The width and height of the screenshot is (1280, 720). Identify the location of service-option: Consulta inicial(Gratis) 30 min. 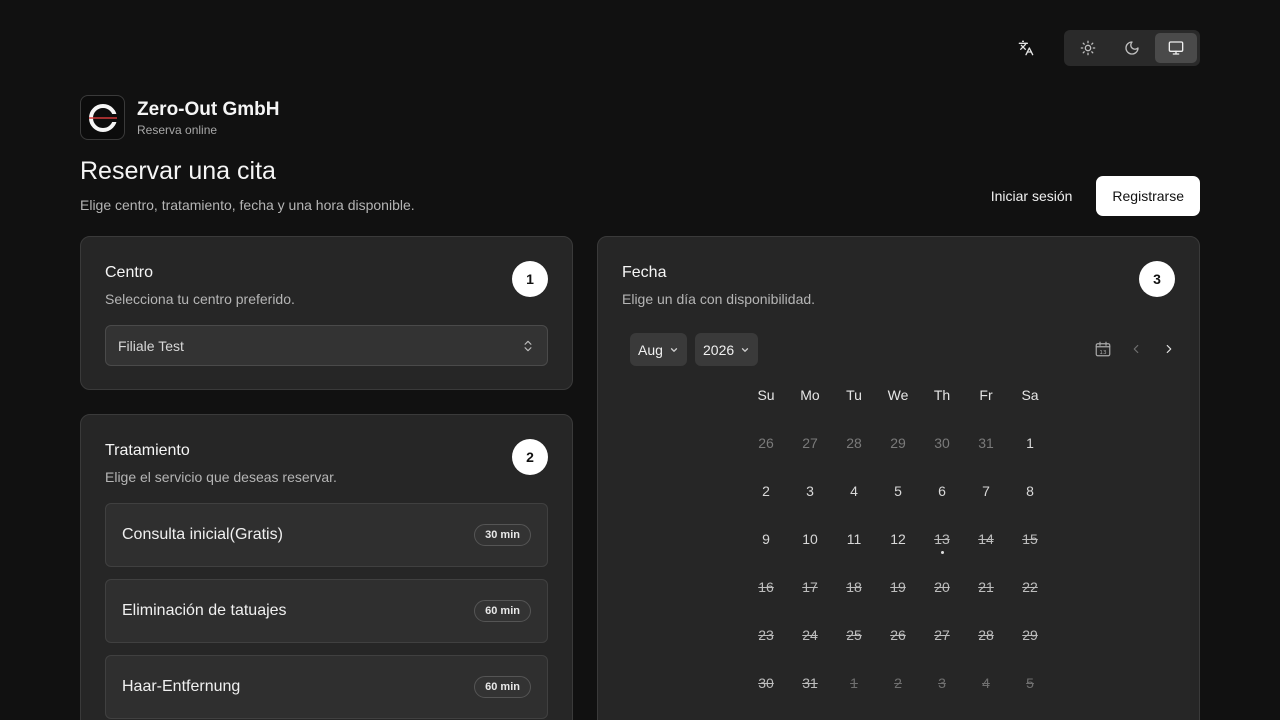
(326, 535).